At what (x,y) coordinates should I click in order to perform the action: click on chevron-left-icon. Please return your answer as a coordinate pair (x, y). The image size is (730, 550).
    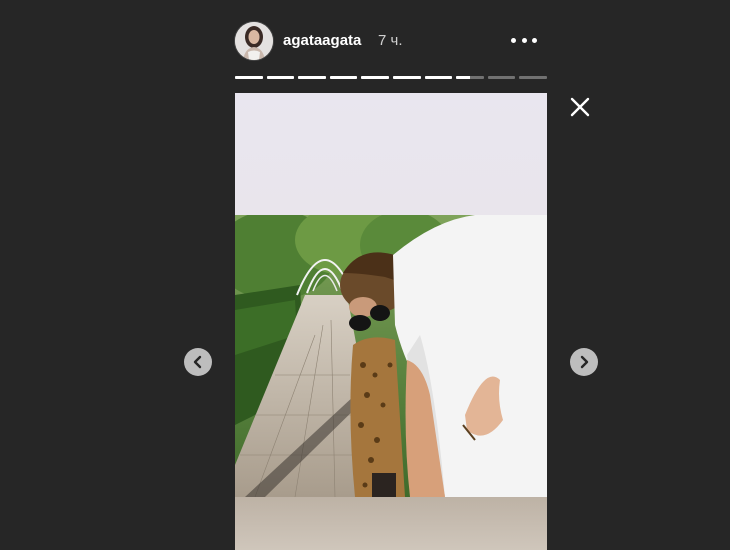
    Looking at the image, I should click on (197, 362).